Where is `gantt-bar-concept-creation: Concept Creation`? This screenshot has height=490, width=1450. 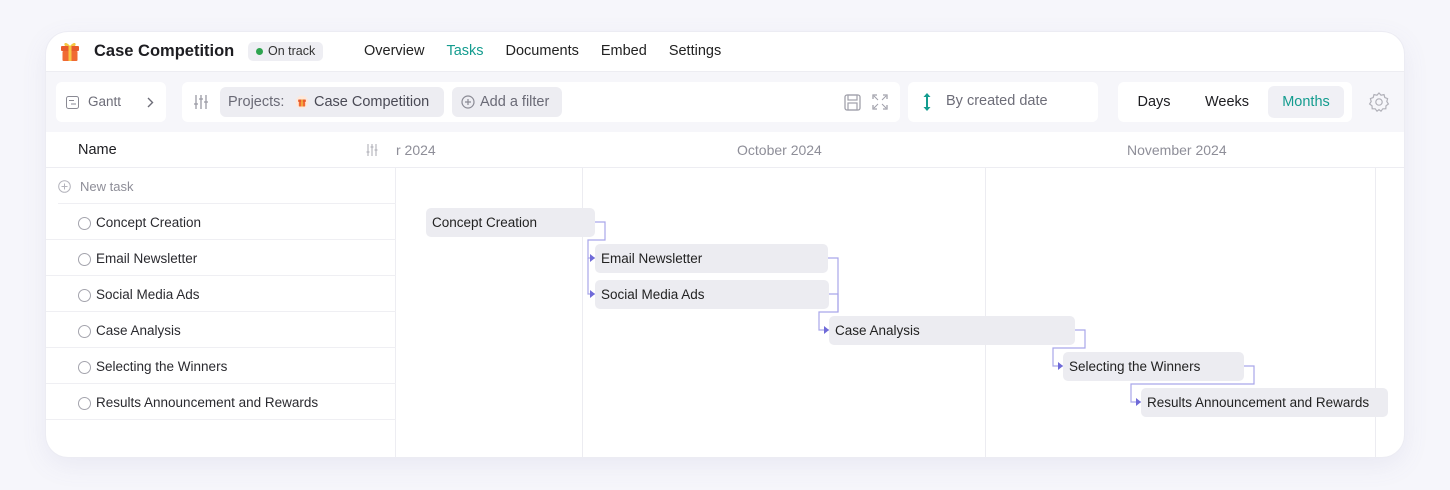
gantt-bar-concept-creation: Concept Creation is located at coordinates (510, 222).